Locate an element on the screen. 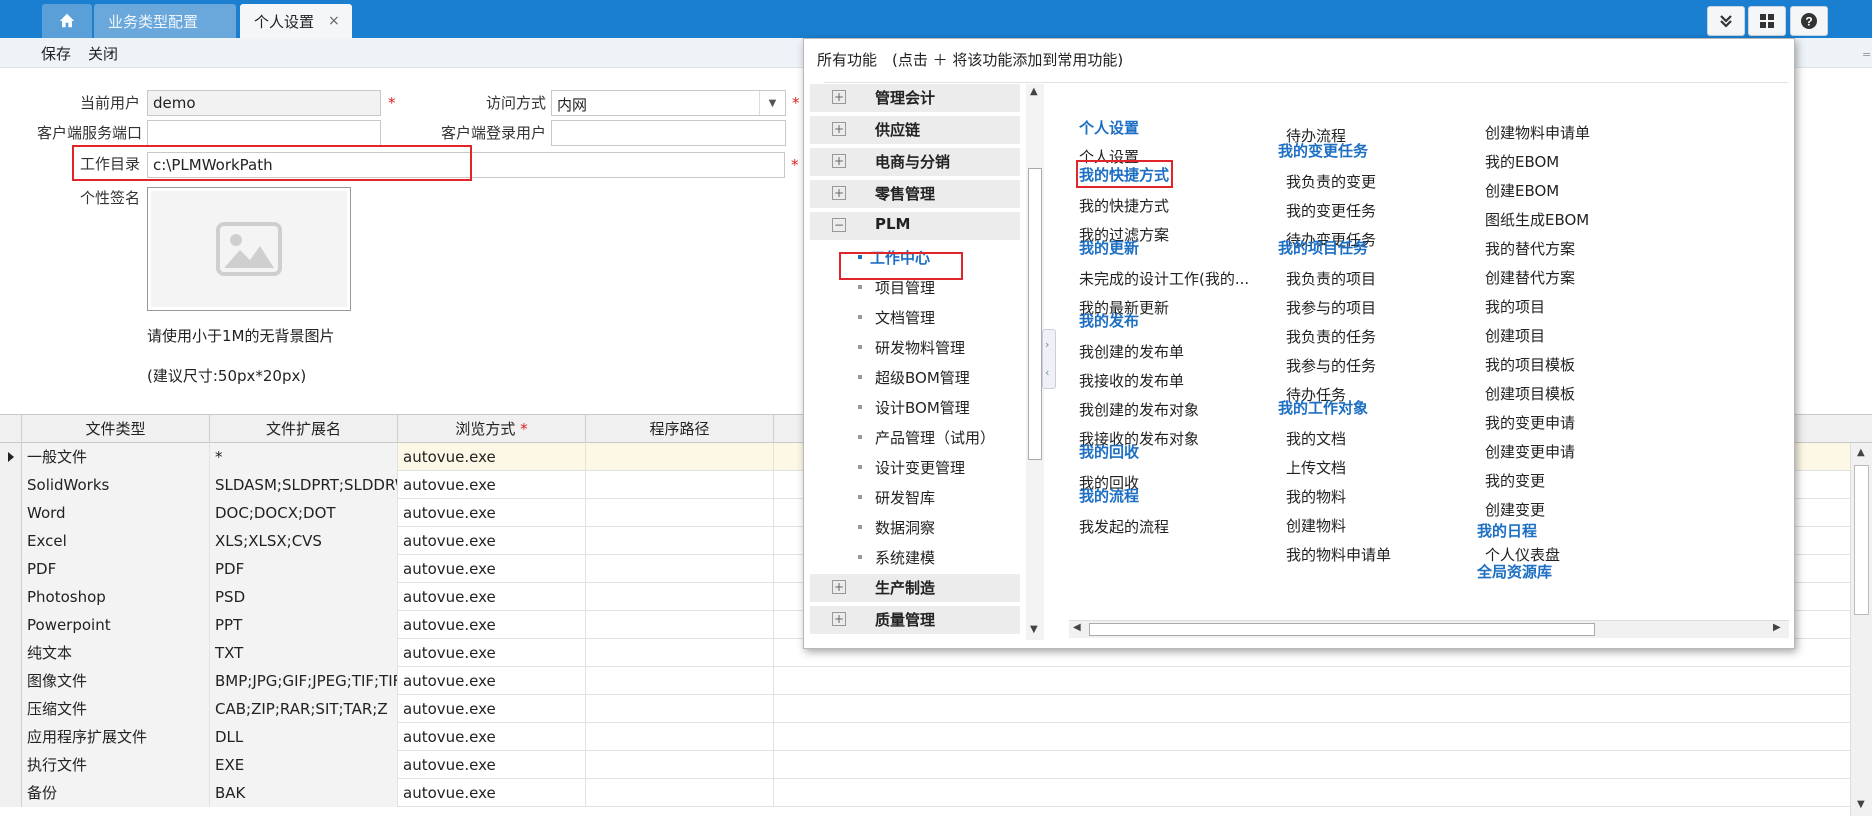  table-cell: BAK is located at coordinates (304, 793).